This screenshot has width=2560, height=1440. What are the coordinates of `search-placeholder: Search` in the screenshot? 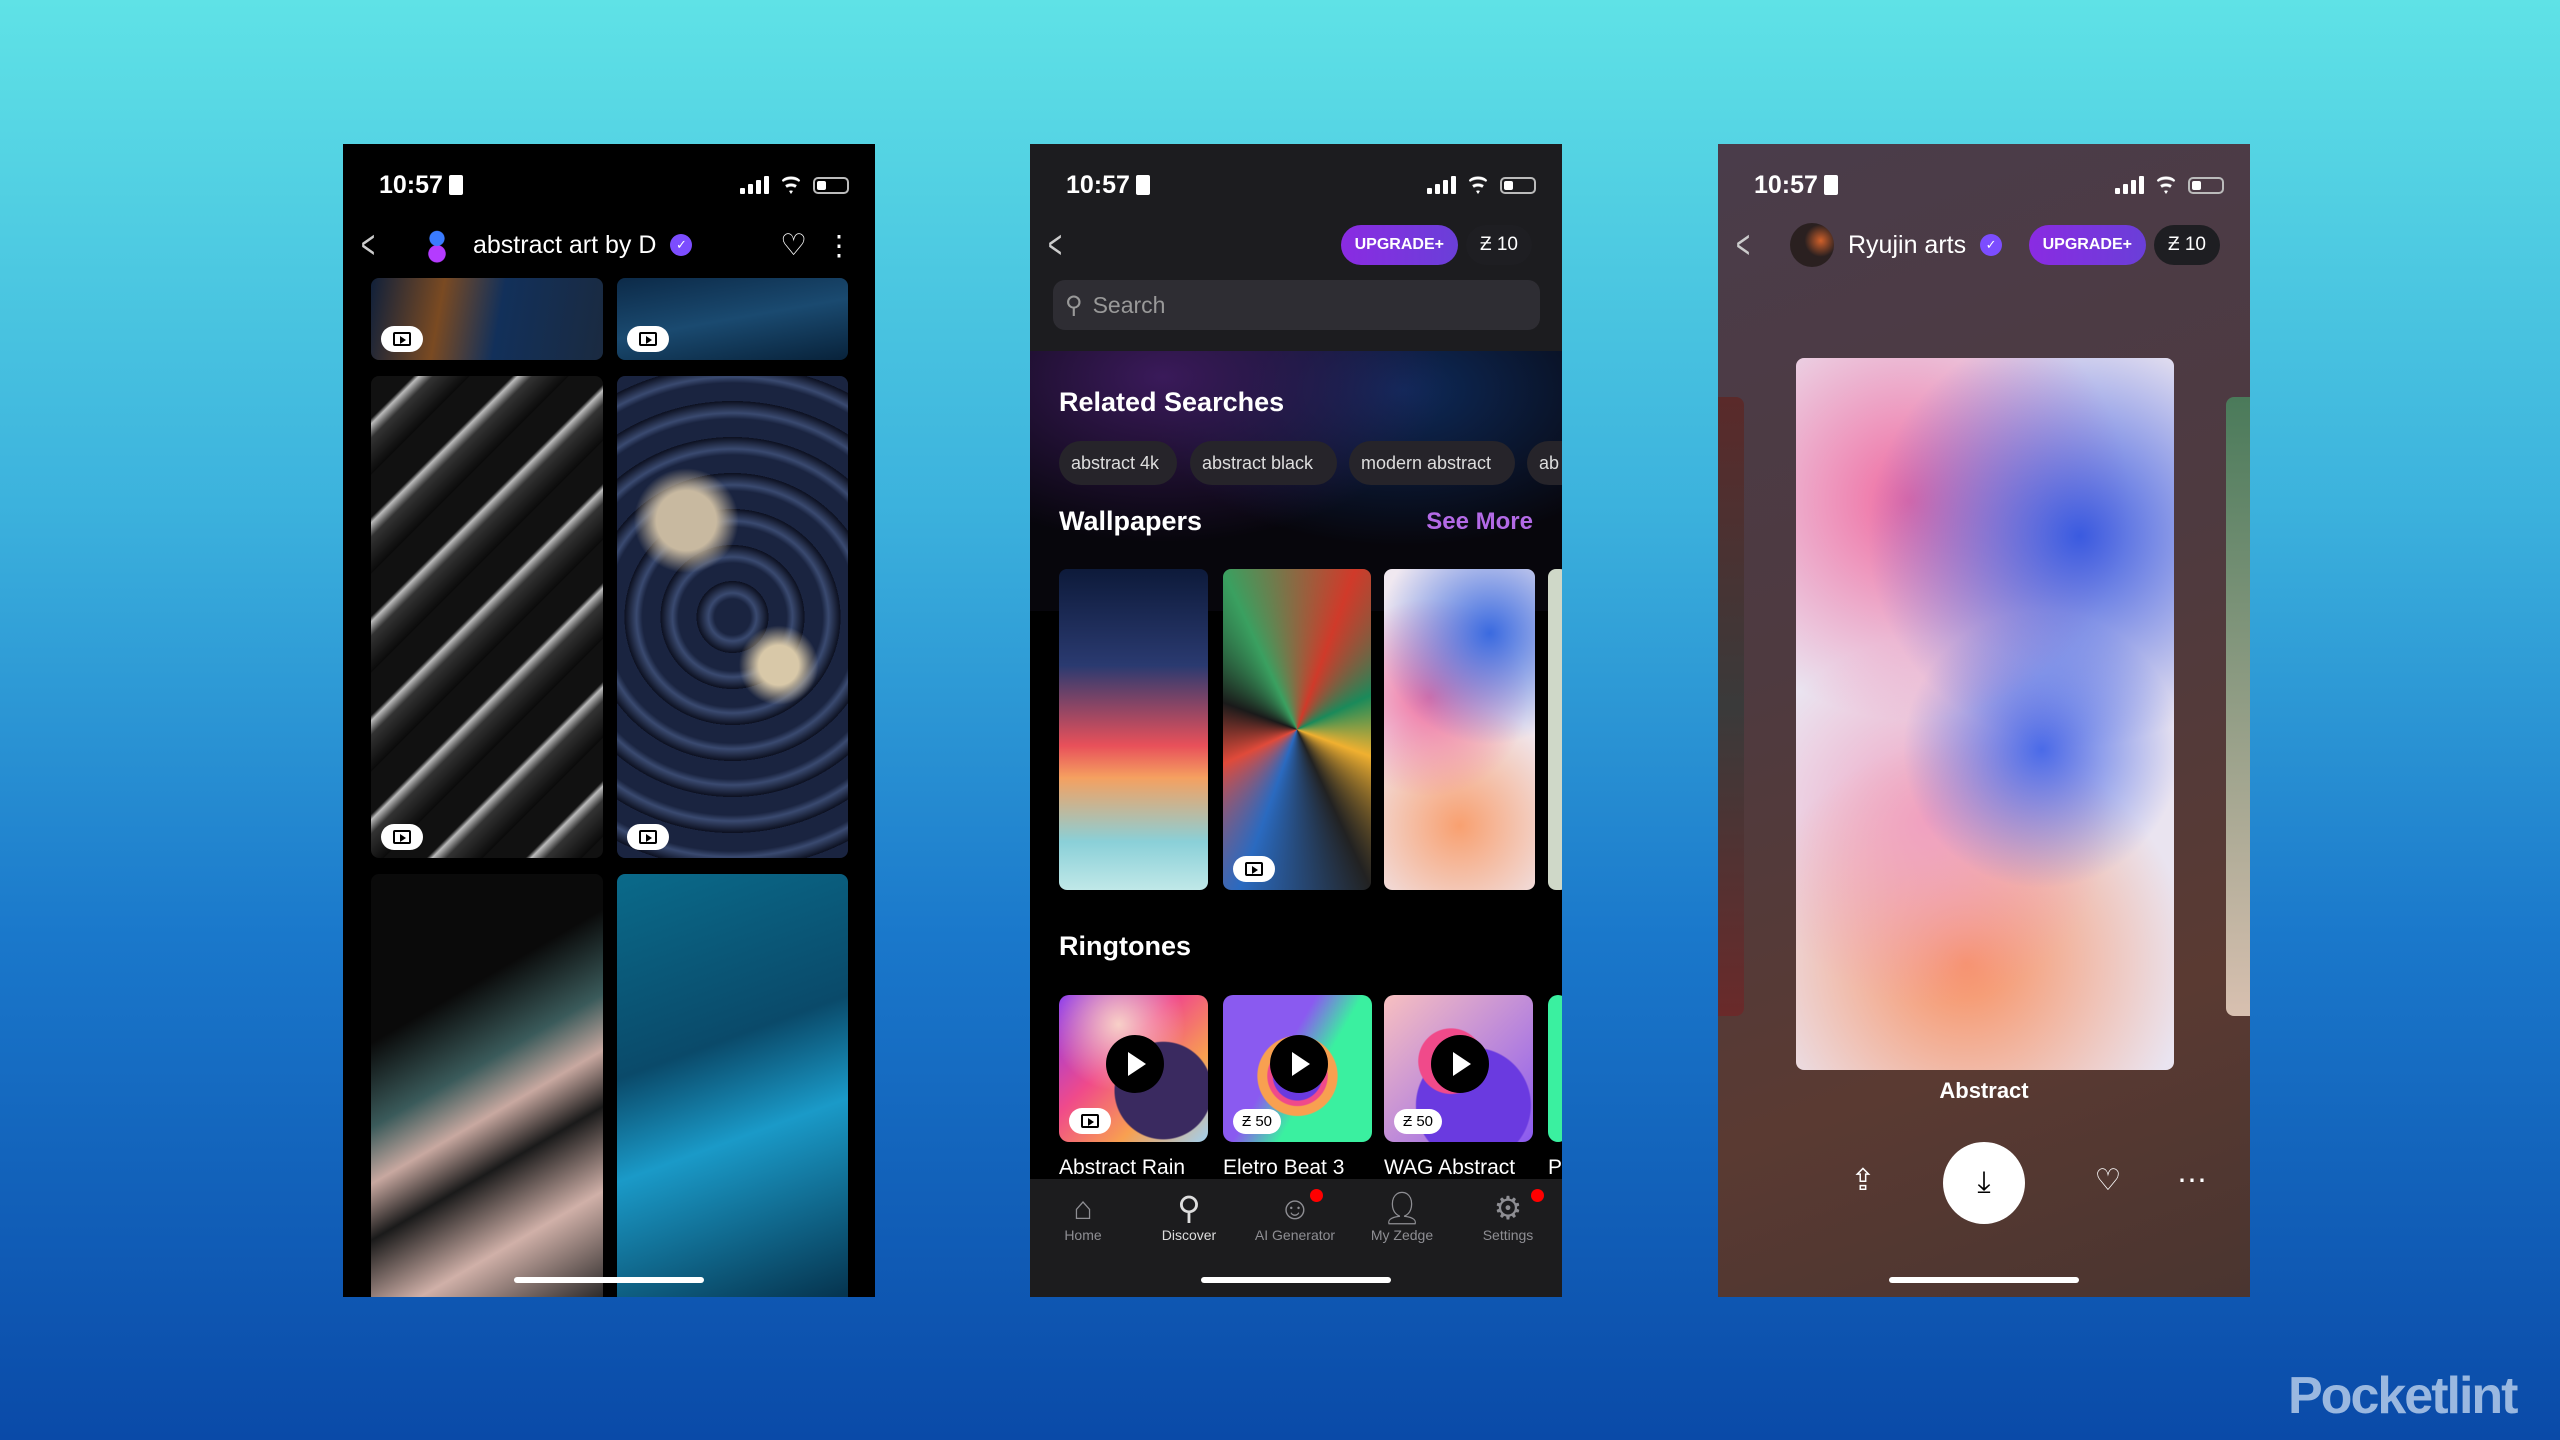 It's located at (1129, 304).